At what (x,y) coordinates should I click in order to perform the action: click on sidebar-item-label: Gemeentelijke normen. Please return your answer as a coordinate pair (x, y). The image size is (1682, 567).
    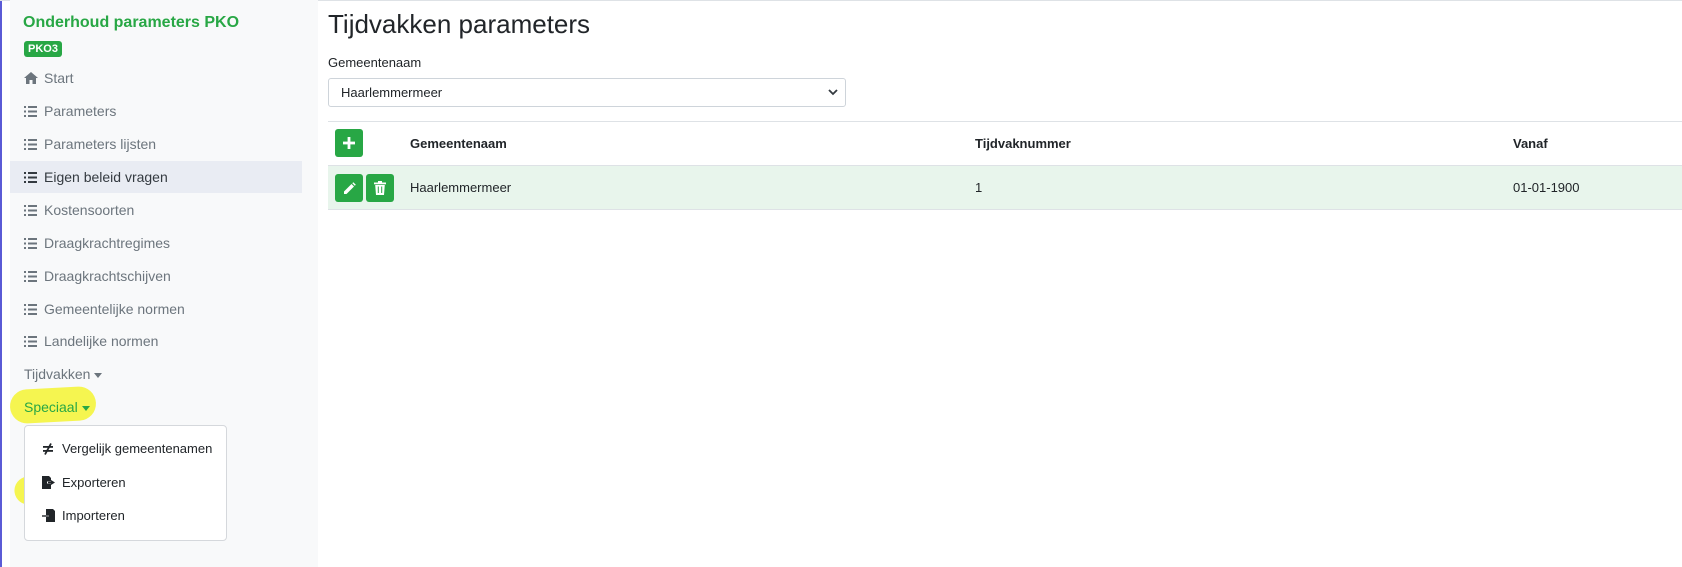
    Looking at the image, I should click on (114, 309).